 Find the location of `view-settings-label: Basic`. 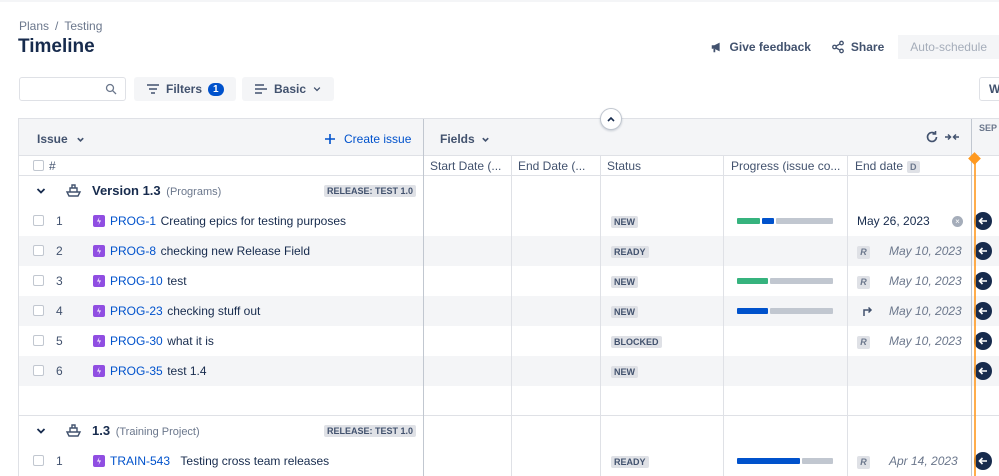

view-settings-label: Basic is located at coordinates (290, 89).